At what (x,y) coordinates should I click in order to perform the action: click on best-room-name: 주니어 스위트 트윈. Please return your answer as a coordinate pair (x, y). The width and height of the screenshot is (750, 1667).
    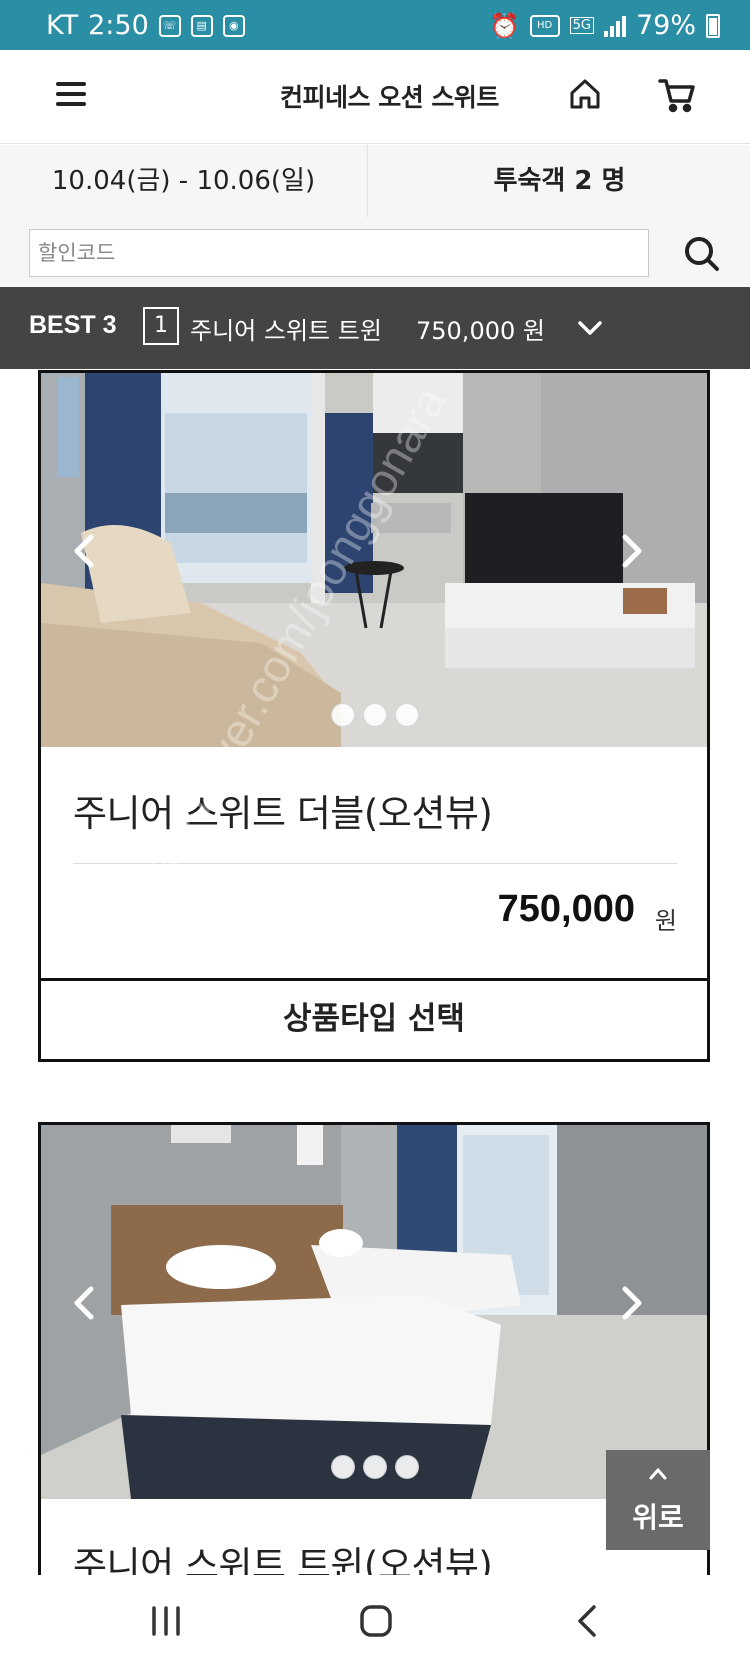
    Looking at the image, I should click on (286, 331).